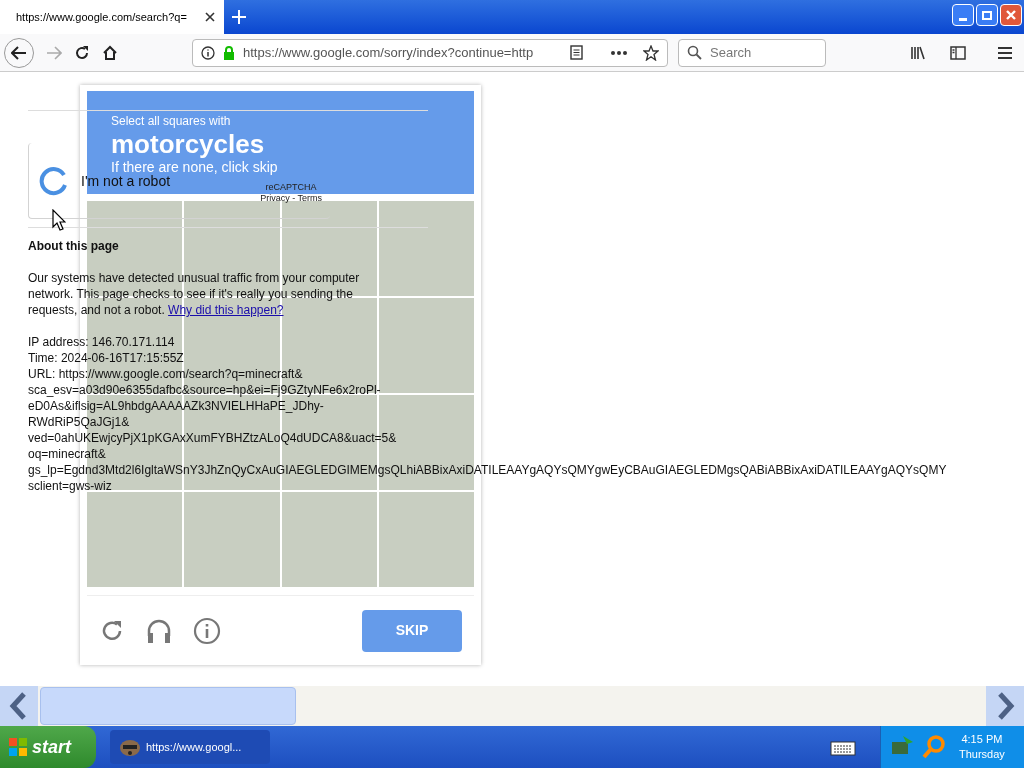 This screenshot has height=768, width=1024. What do you see at coordinates (101, 342) in the screenshot?
I see `detail-line: IP address: 146.70.171.114` at bounding box center [101, 342].